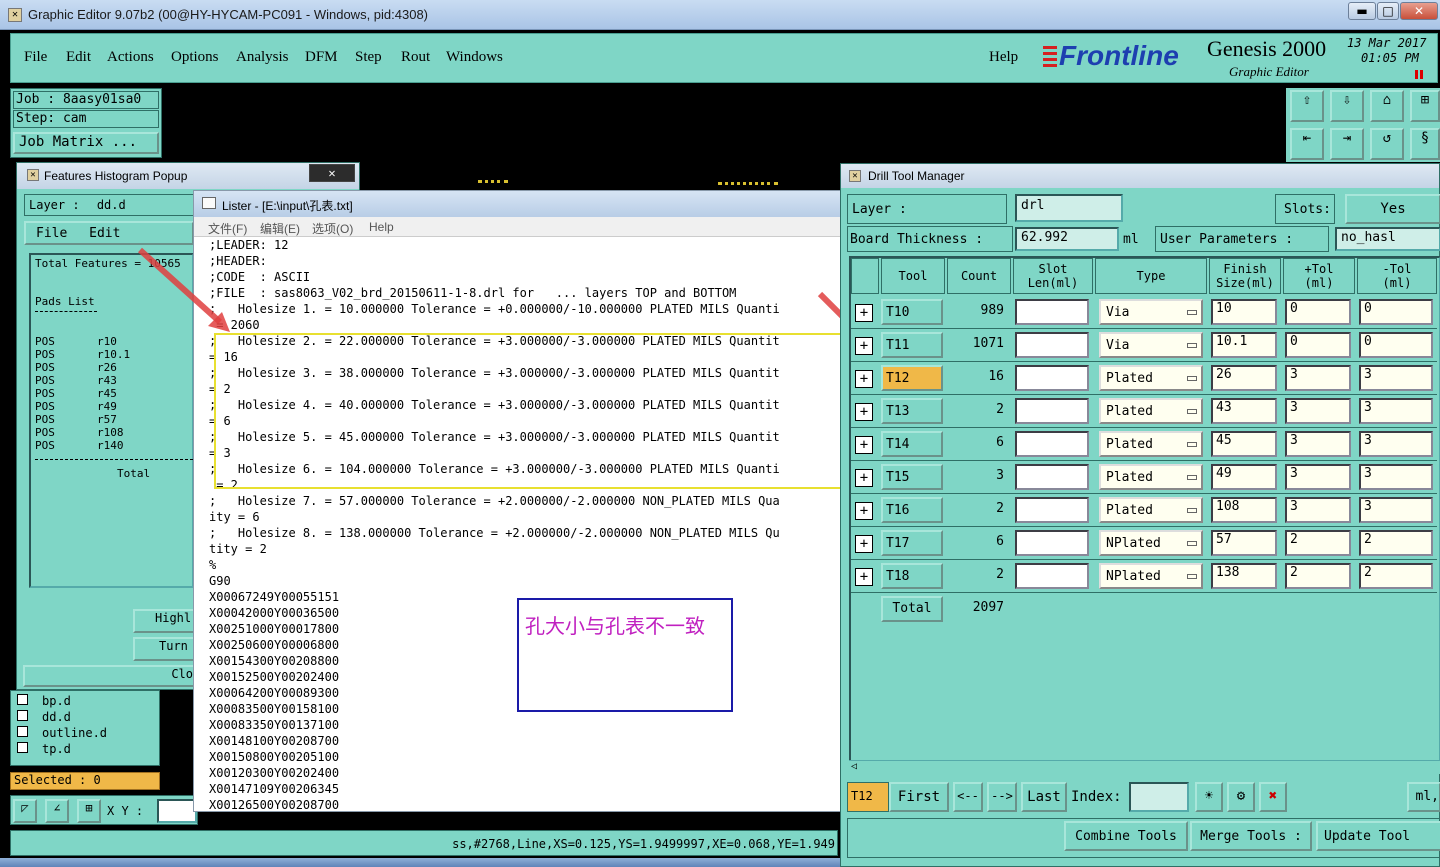 This screenshot has height=867, width=1440. Describe the element at coordinates (1425, 144) in the screenshot. I see `script-icon: §` at that location.